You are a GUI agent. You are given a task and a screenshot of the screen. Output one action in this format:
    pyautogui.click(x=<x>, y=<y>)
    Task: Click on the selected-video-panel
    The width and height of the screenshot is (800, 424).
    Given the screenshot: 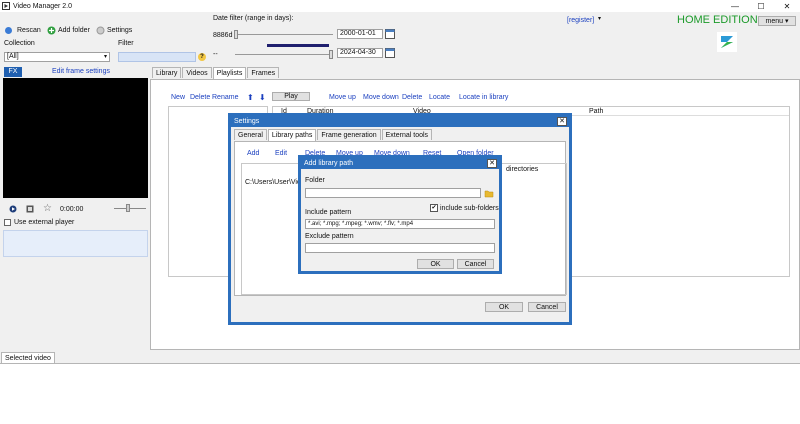 What is the action you would take?
    pyautogui.click(x=400, y=393)
    